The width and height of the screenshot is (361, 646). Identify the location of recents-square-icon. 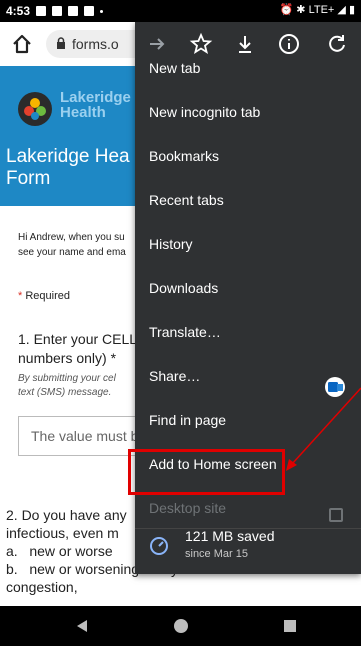
(290, 626).